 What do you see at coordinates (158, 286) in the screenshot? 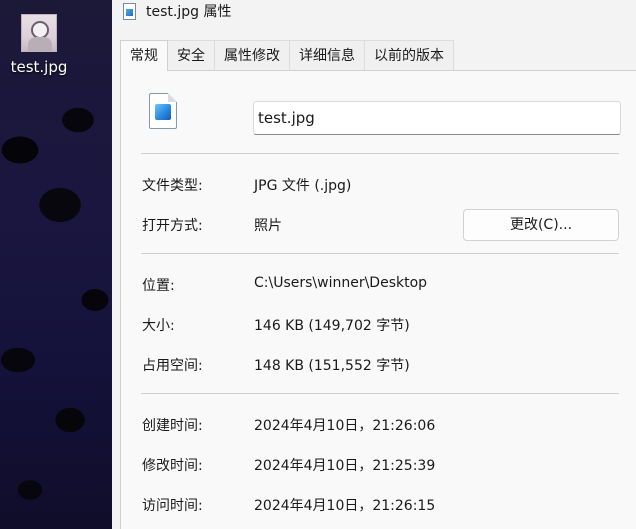
I see `location-label: 位置:` at bounding box center [158, 286].